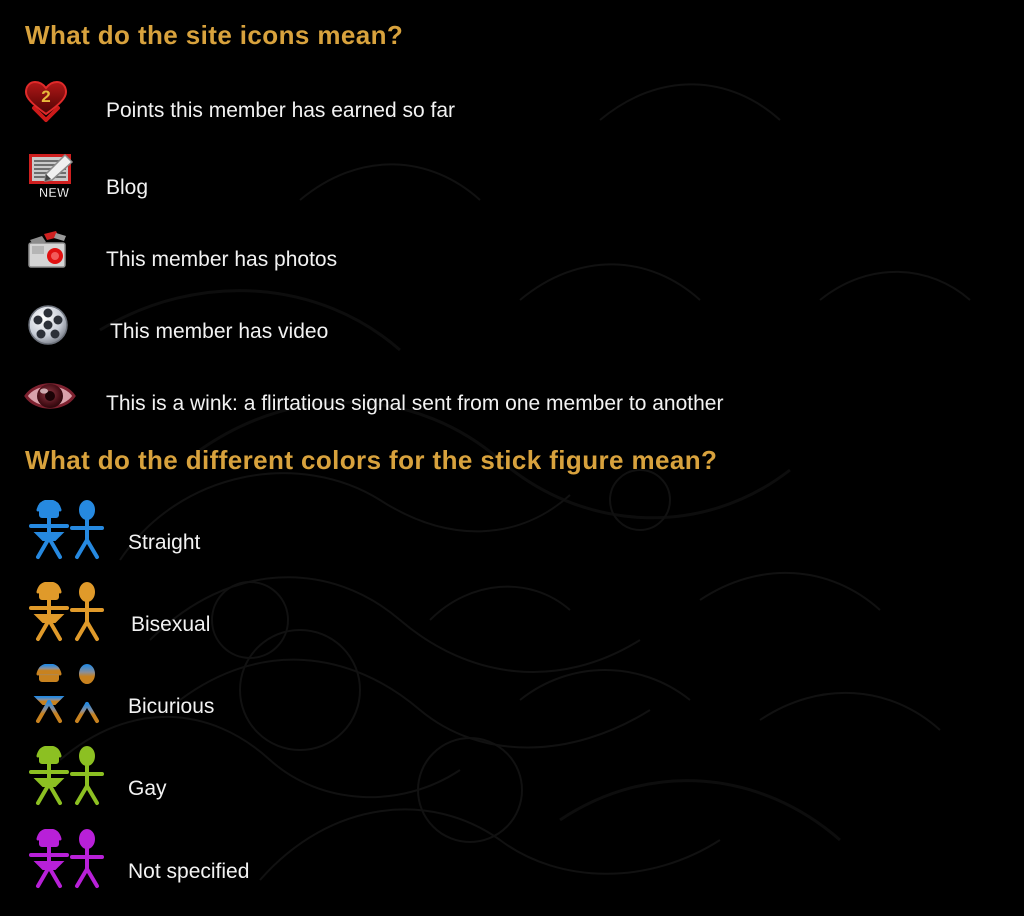 Image resolution: width=1024 pixels, height=916 pixels. I want to click on heart-points-badge: 2, so click(45, 96).